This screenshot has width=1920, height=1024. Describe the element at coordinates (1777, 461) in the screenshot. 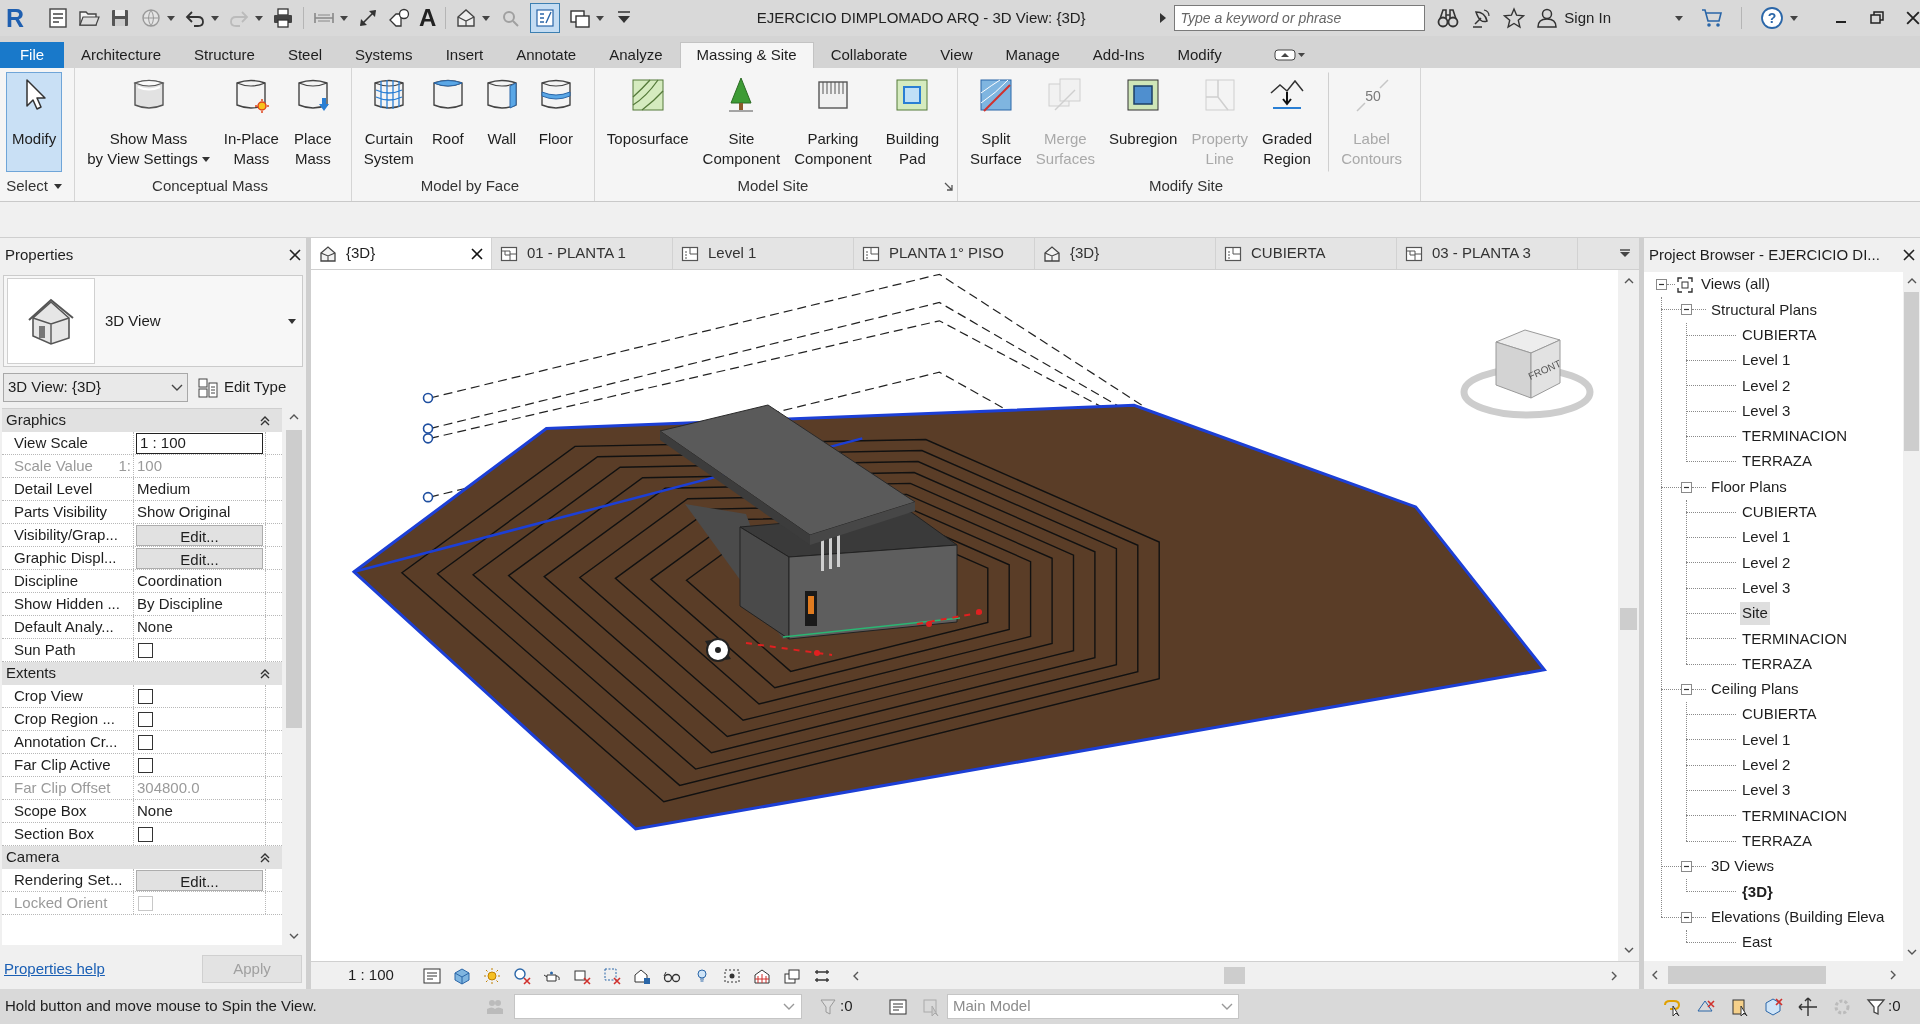

I see `tree-item: TERRAZA` at that location.